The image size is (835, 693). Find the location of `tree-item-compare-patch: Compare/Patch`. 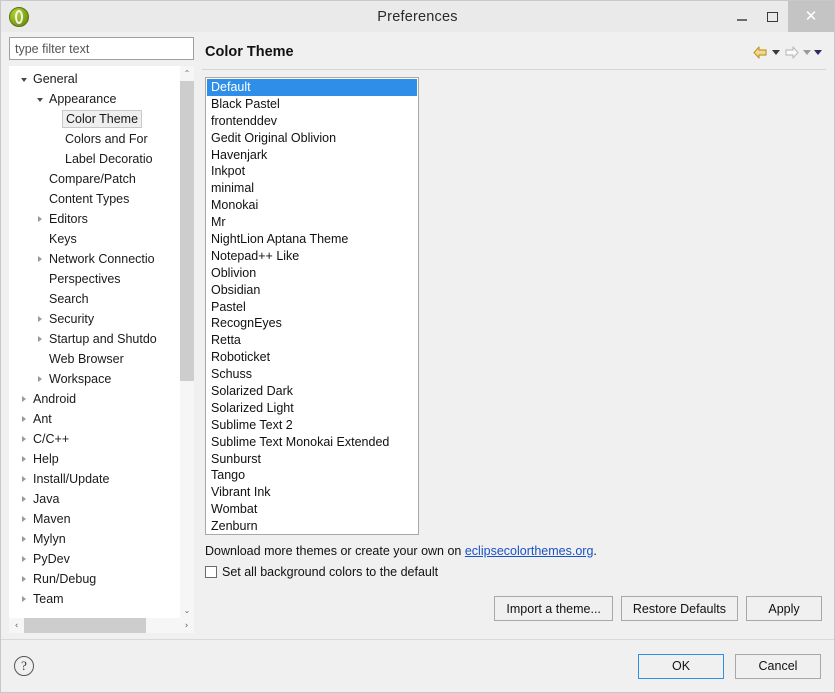

tree-item-compare-patch: Compare/Patch is located at coordinates (94, 179).